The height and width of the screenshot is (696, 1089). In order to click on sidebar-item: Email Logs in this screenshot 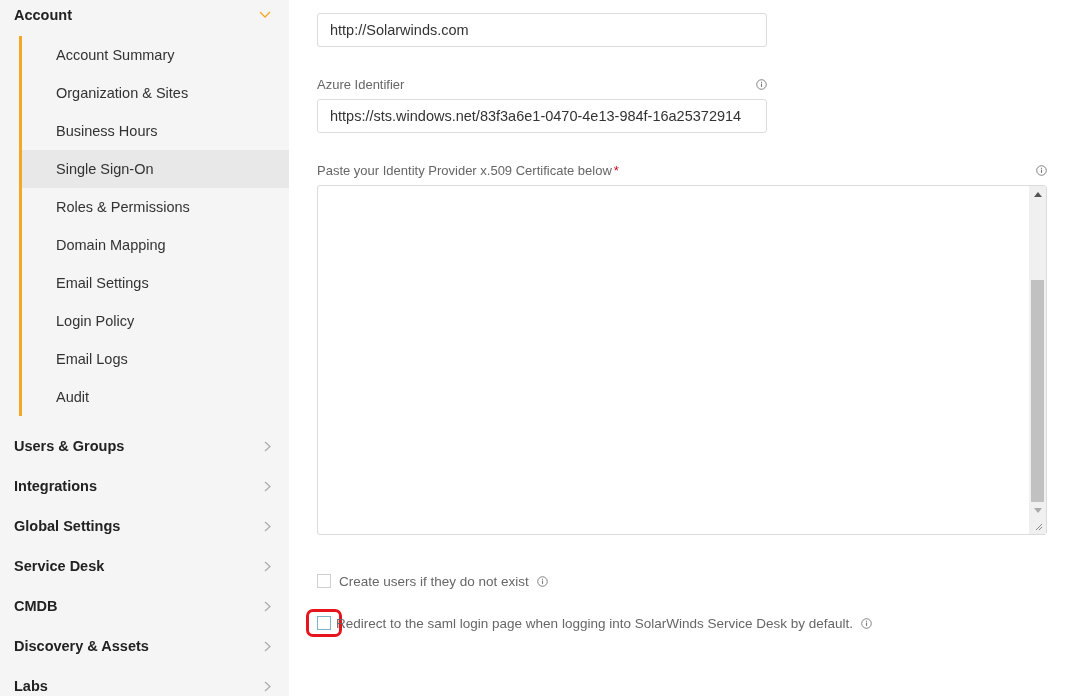, I will do `click(155, 359)`.